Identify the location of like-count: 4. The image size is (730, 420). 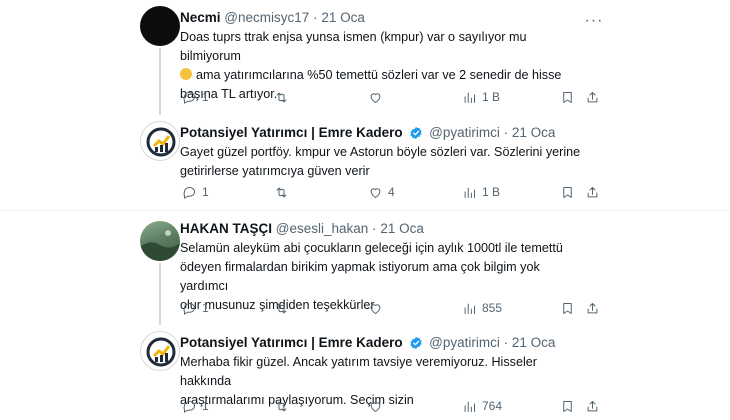
(391, 192).